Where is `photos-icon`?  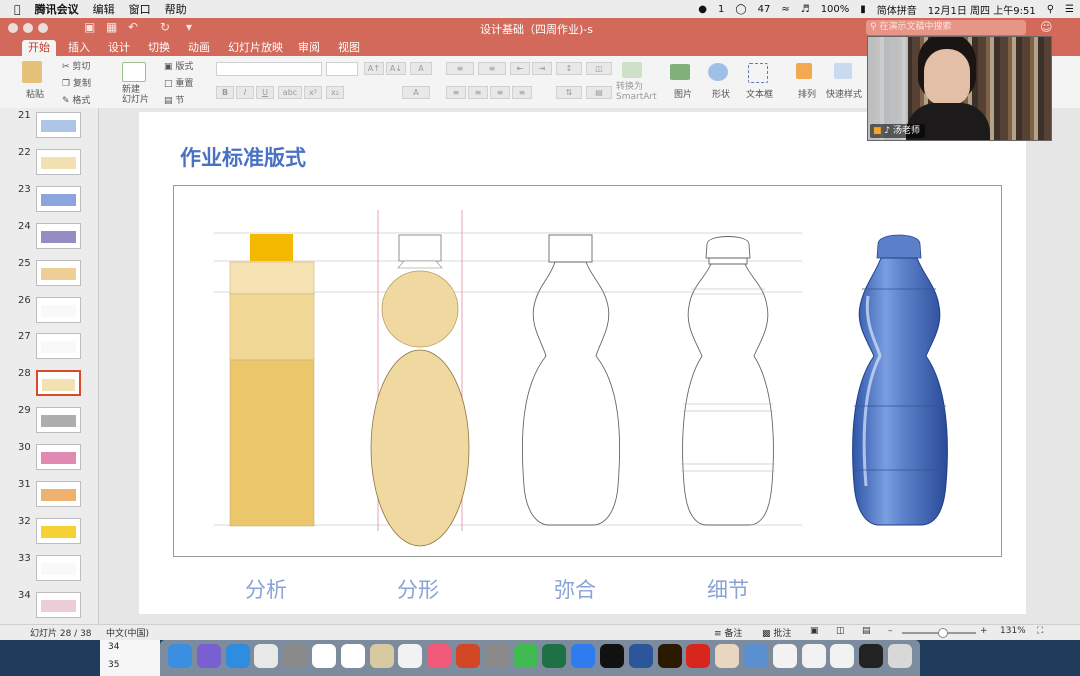
photos-icon is located at coordinates (410, 656).